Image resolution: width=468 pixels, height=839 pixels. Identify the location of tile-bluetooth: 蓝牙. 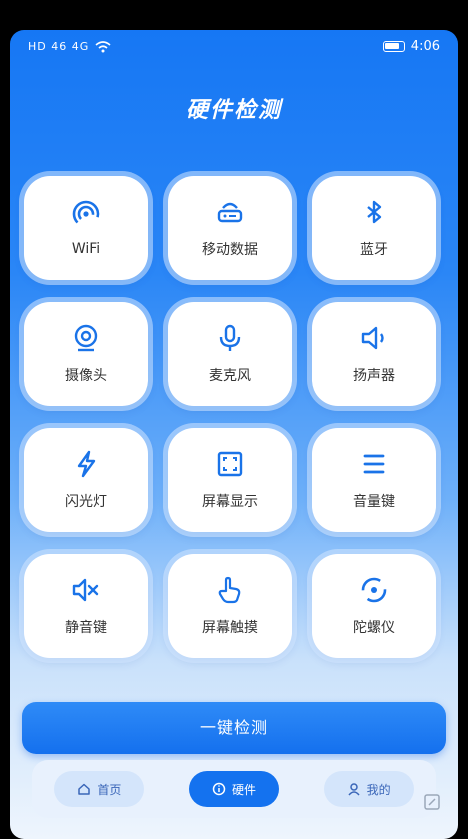
(374, 228).